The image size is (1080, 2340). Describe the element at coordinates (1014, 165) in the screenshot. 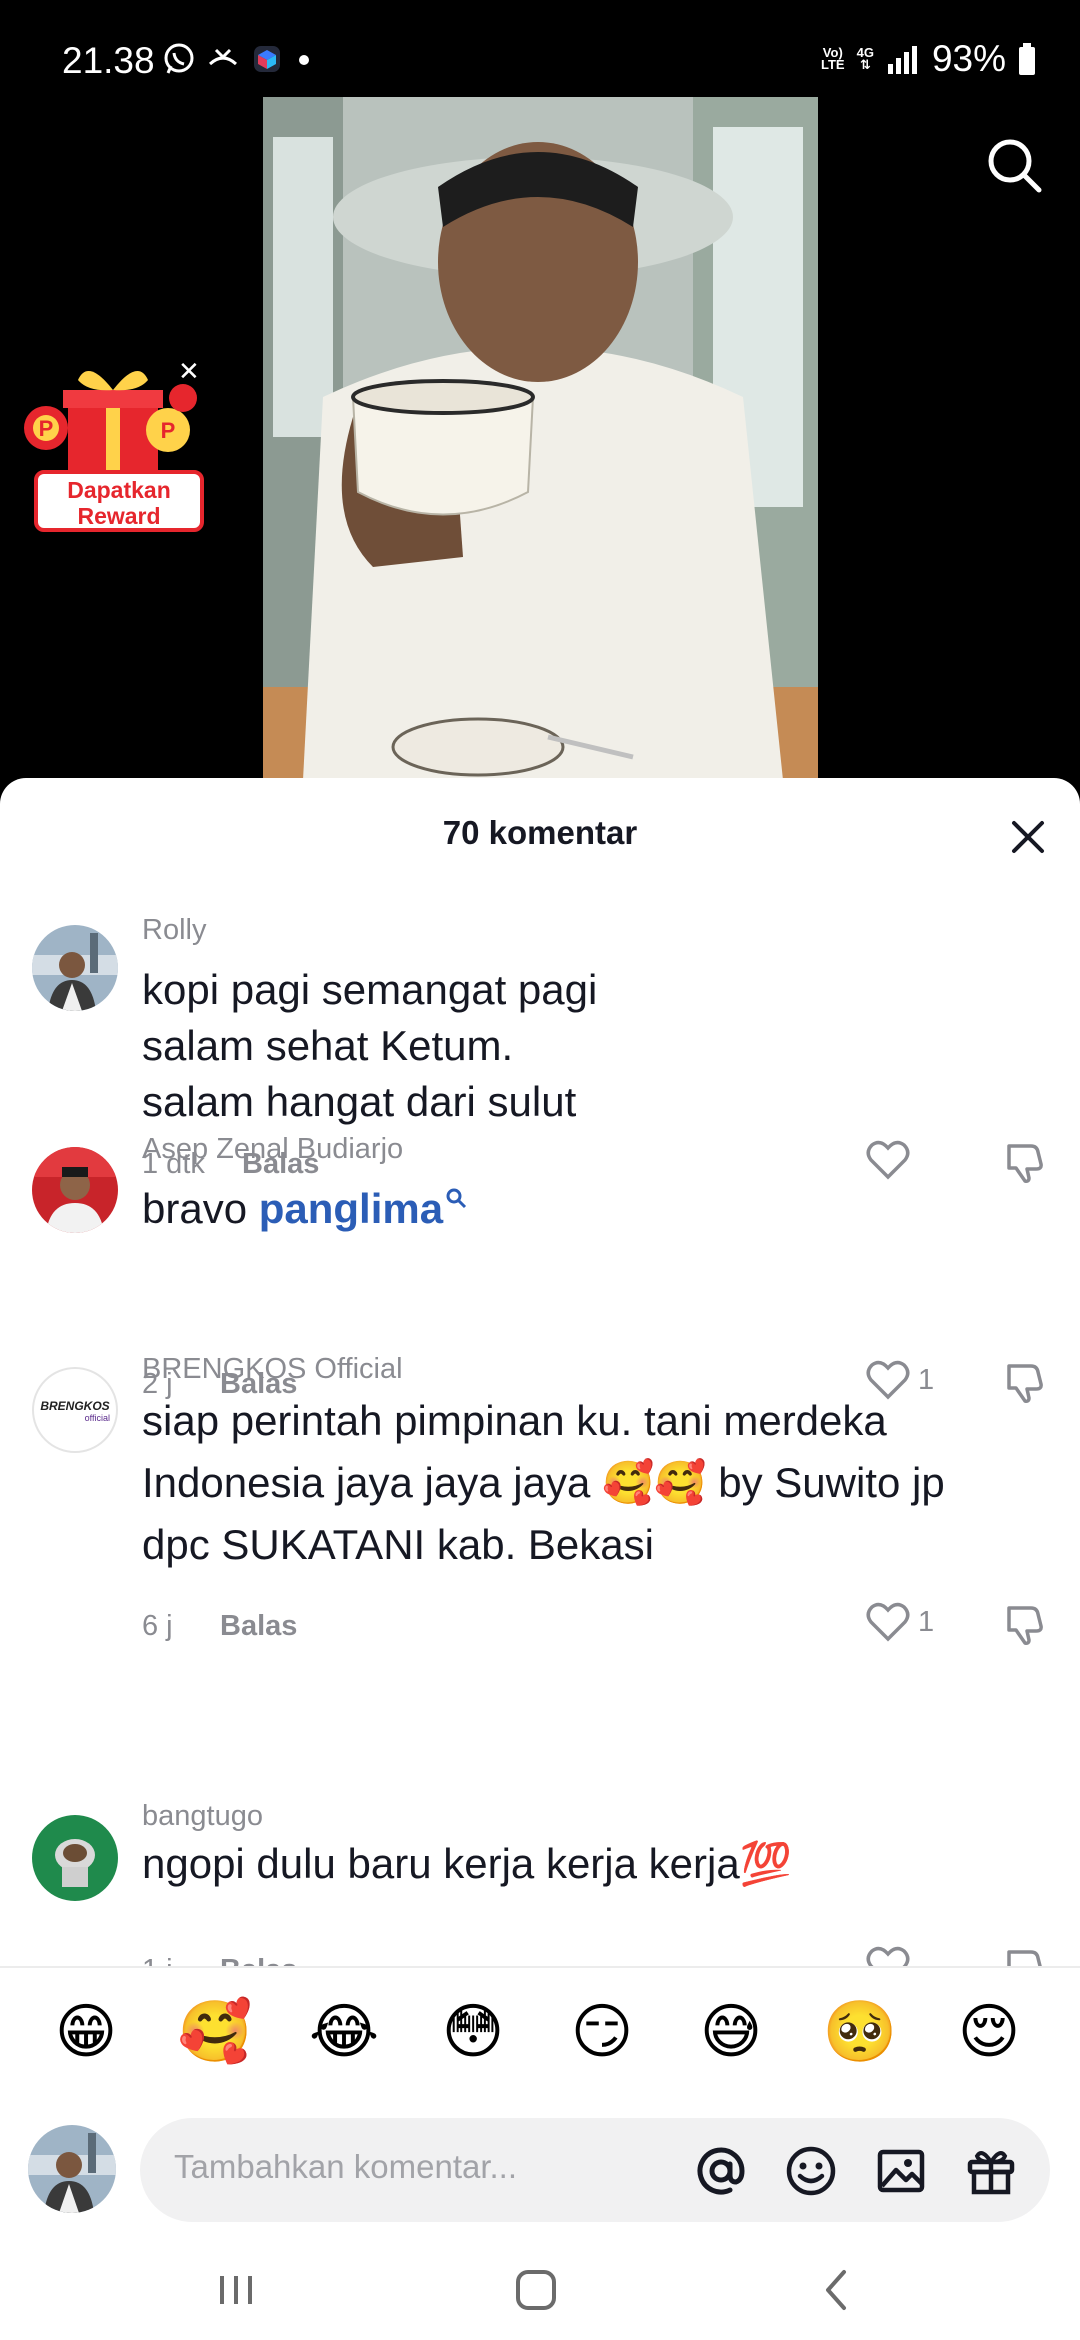

I see `search-icon` at that location.